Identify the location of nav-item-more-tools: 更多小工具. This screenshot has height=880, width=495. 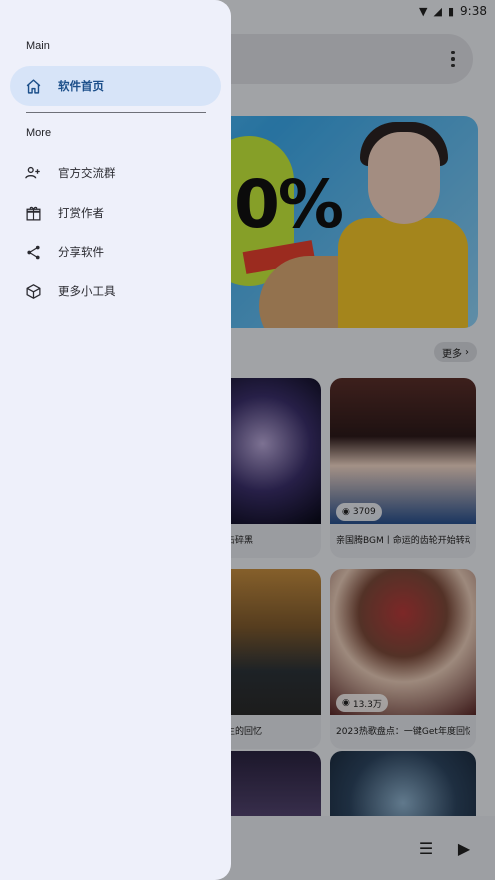
(115, 291).